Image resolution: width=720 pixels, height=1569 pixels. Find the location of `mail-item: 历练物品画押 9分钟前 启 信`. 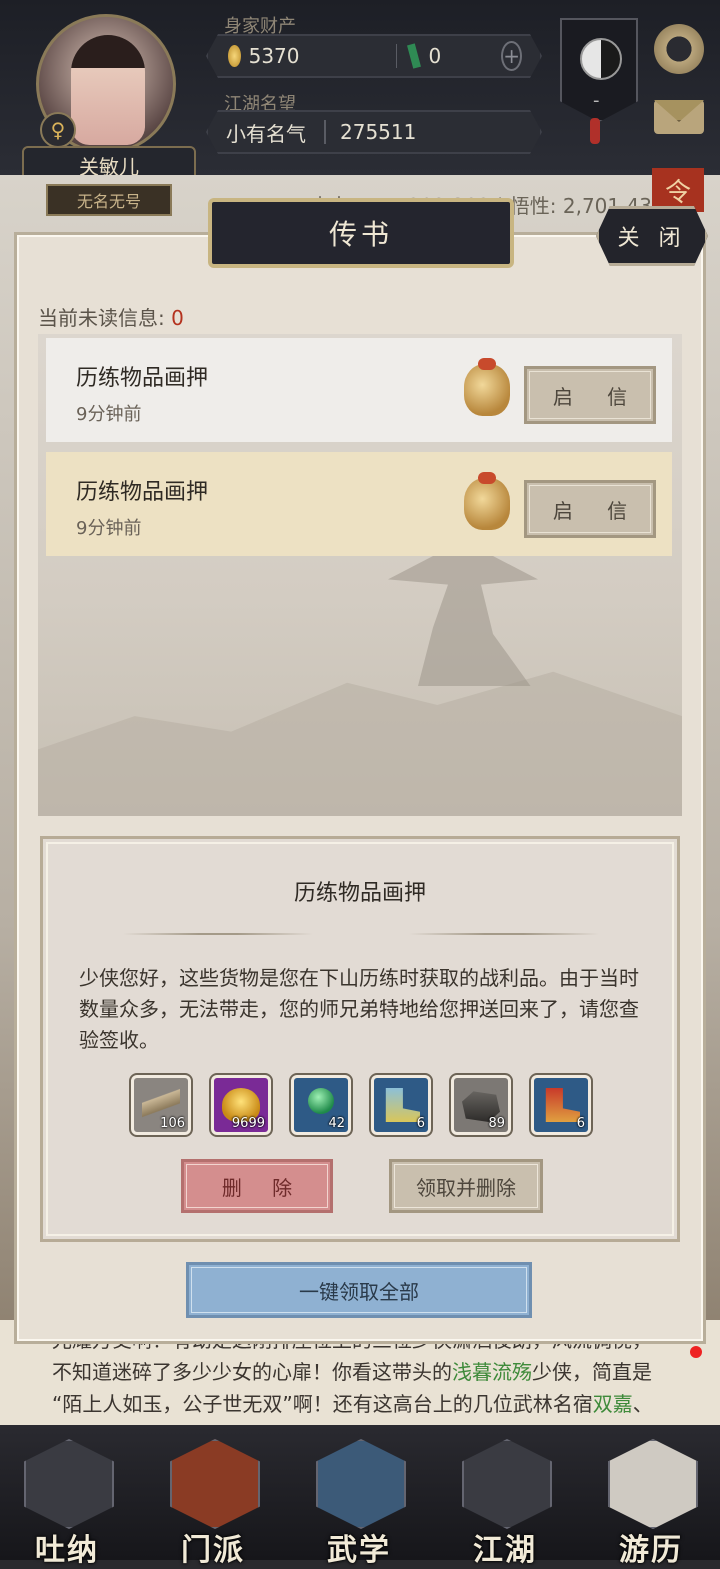

mail-item: 历练物品画押 9分钟前 启 信 is located at coordinates (359, 390).